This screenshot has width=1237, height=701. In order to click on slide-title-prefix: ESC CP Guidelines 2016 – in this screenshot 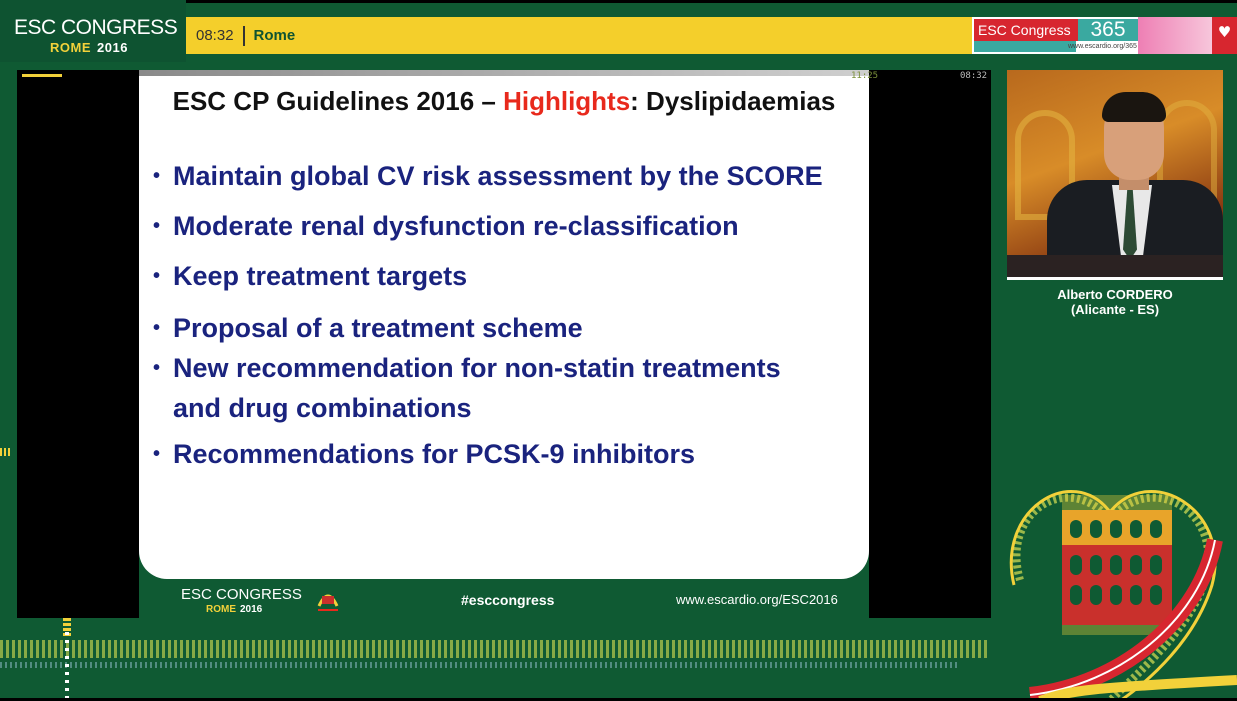, I will do `click(338, 101)`.